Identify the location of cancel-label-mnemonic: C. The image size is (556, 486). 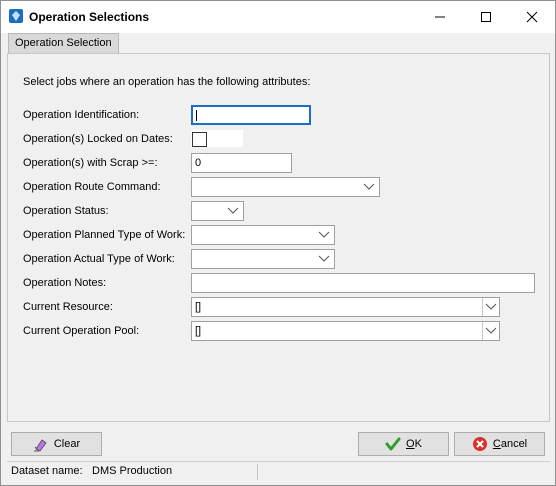
(496, 444).